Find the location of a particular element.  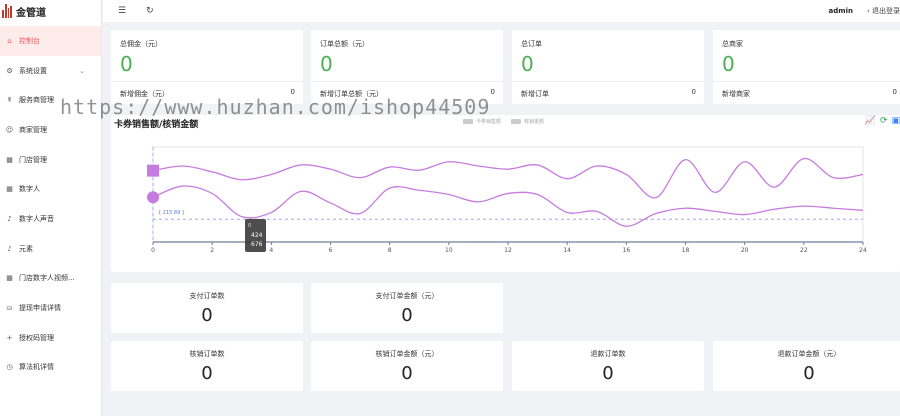

stat-sub-label: 新增订单总额（元） is located at coordinates (351, 94).